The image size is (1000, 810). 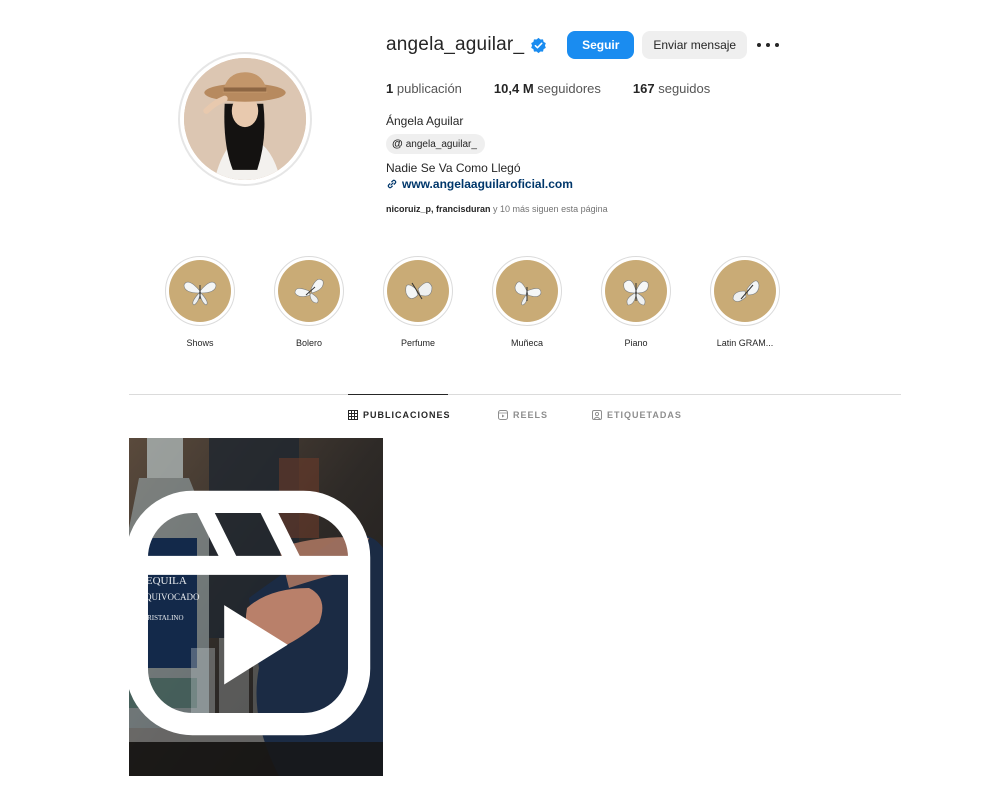 I want to click on send-message-button: Enviar mensaje, so click(x=695, y=45).